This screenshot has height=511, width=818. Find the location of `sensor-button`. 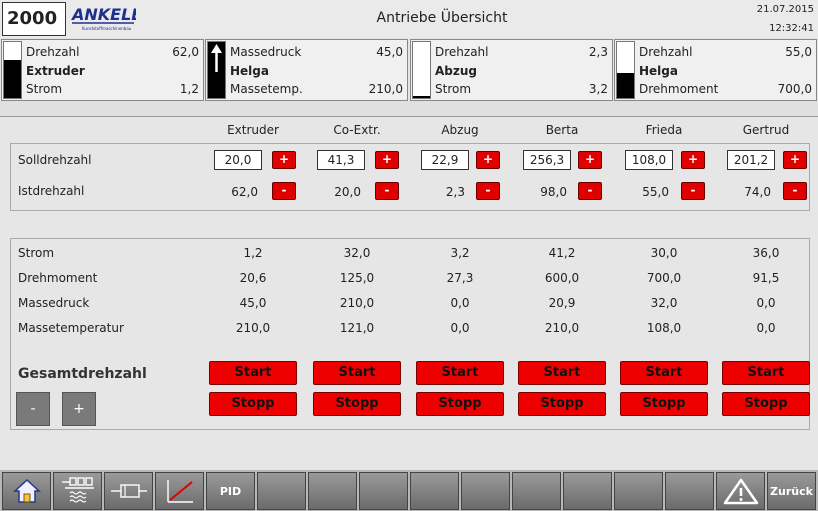

sensor-button is located at coordinates (128, 491).